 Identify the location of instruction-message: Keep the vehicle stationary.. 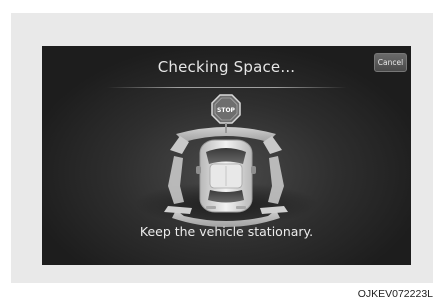
(226, 231).